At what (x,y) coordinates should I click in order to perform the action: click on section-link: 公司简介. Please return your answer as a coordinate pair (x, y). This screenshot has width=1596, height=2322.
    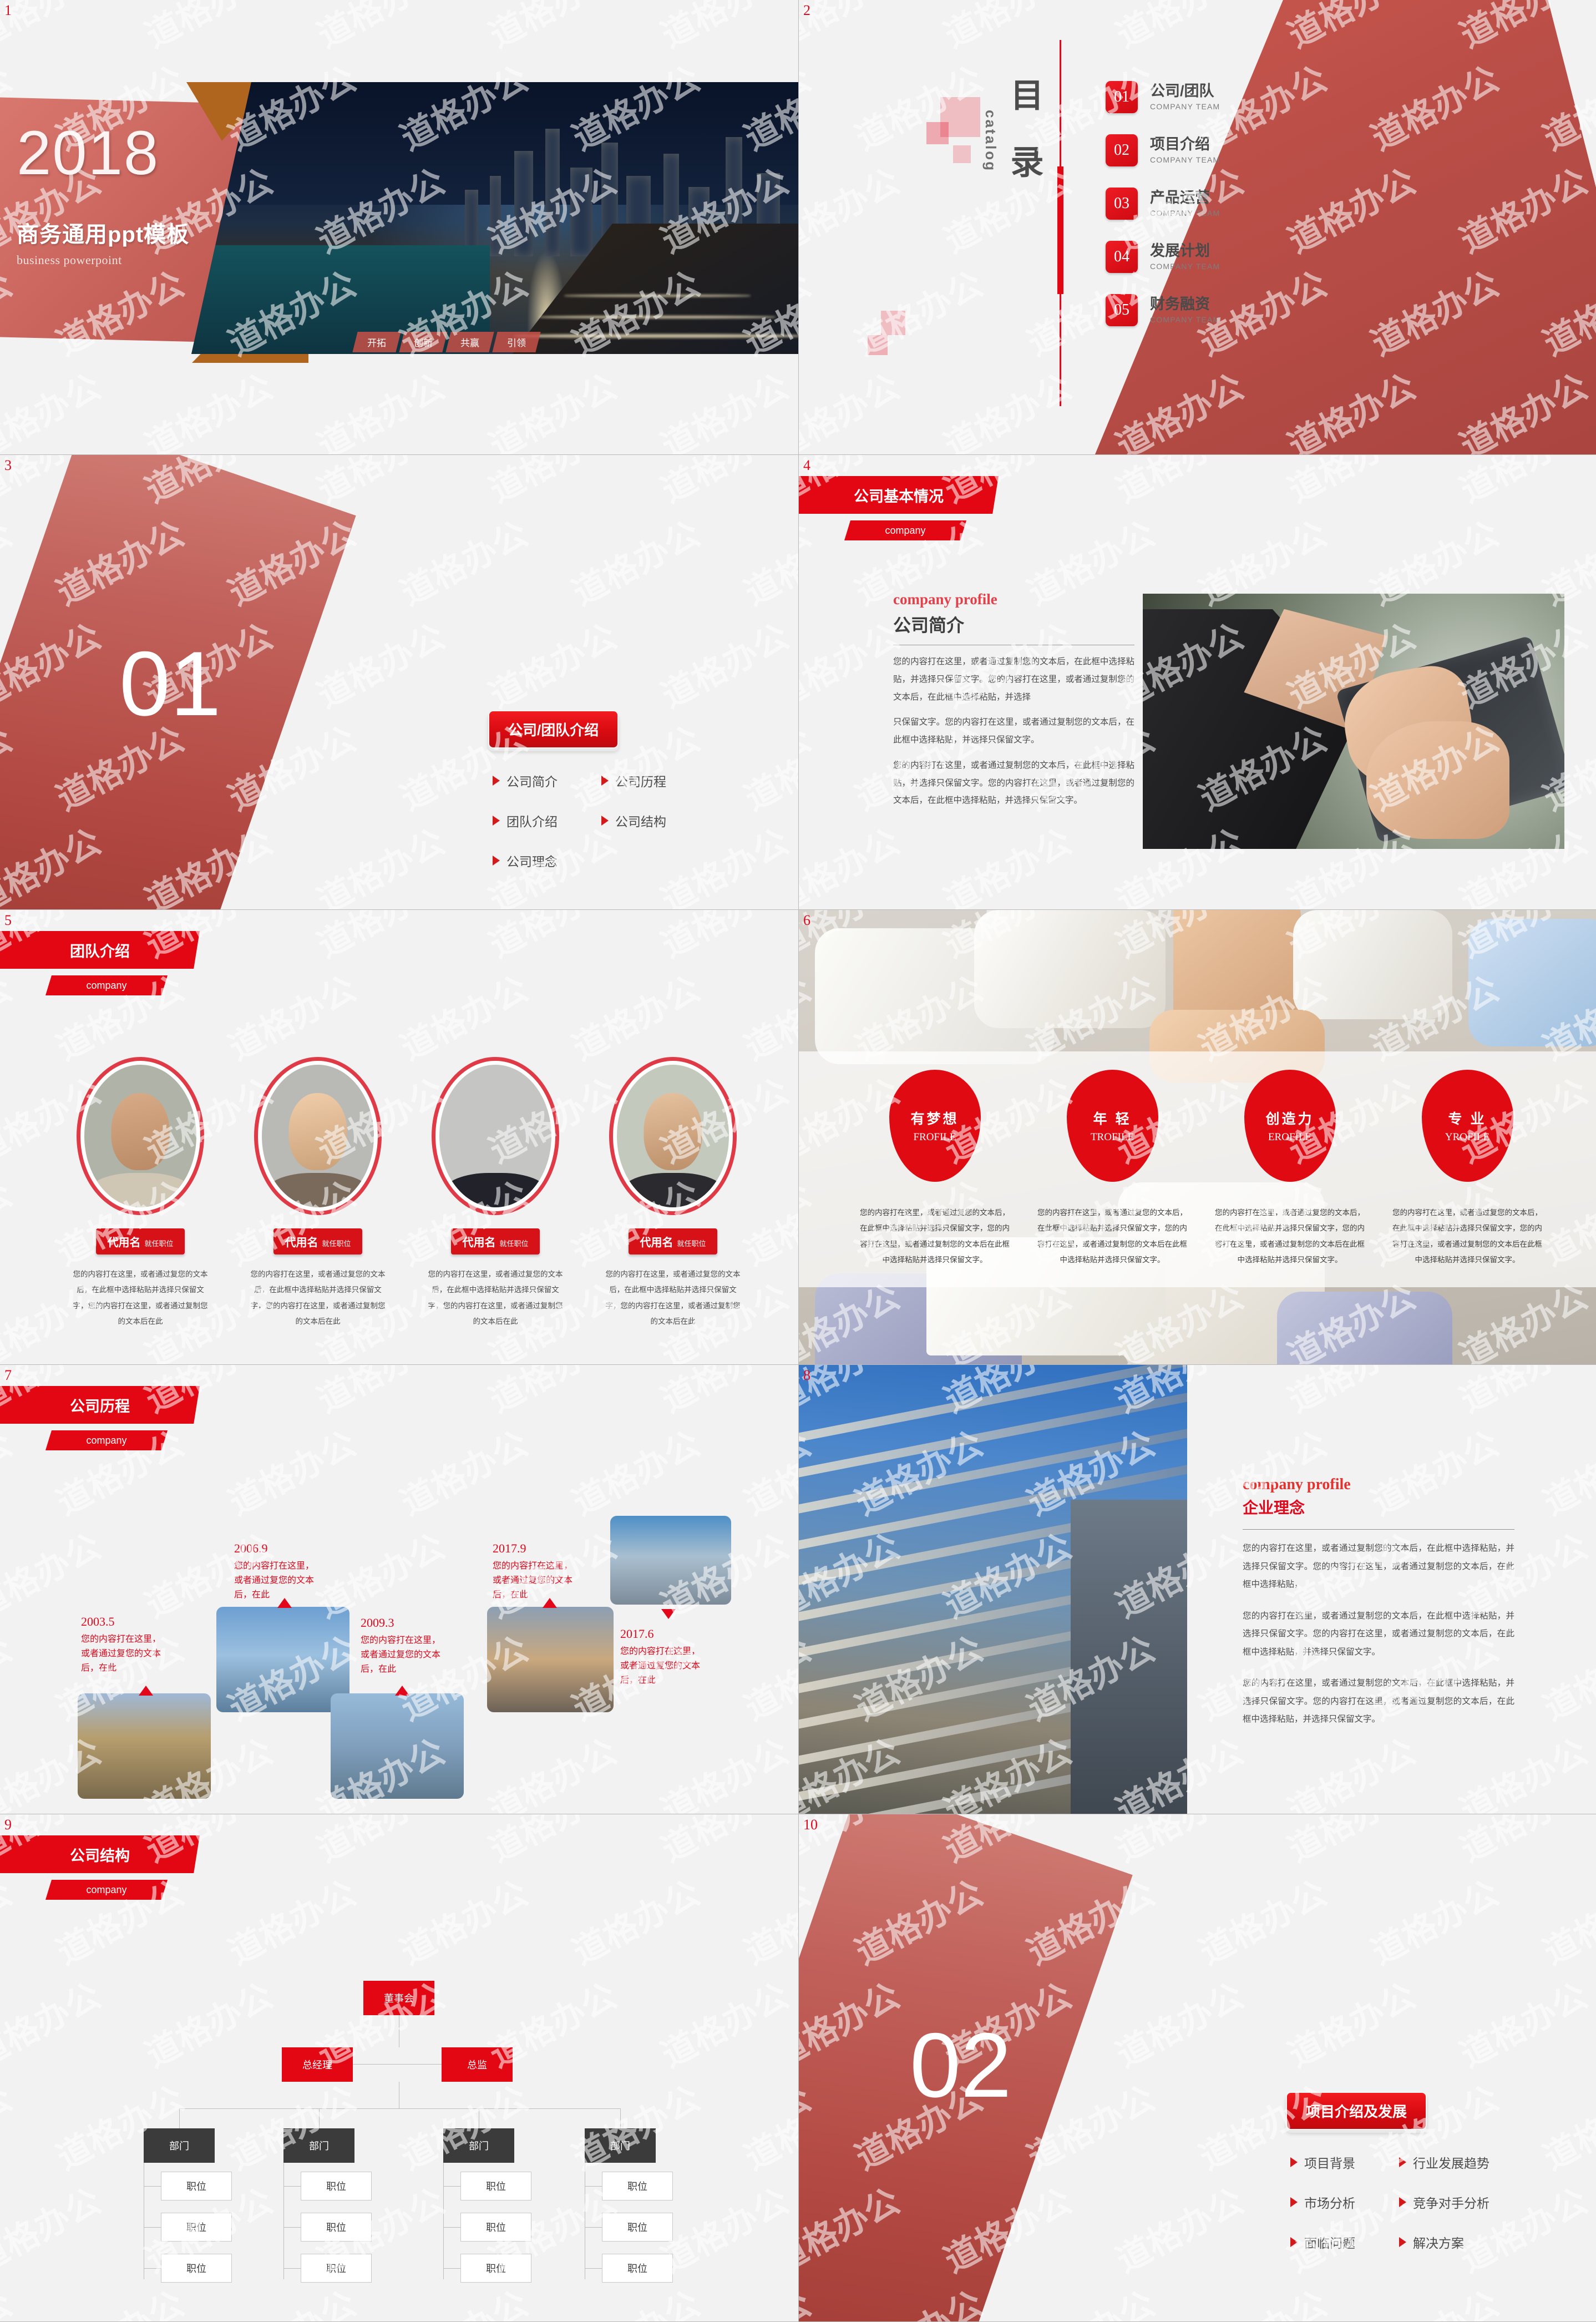
    Looking at the image, I should click on (547, 780).